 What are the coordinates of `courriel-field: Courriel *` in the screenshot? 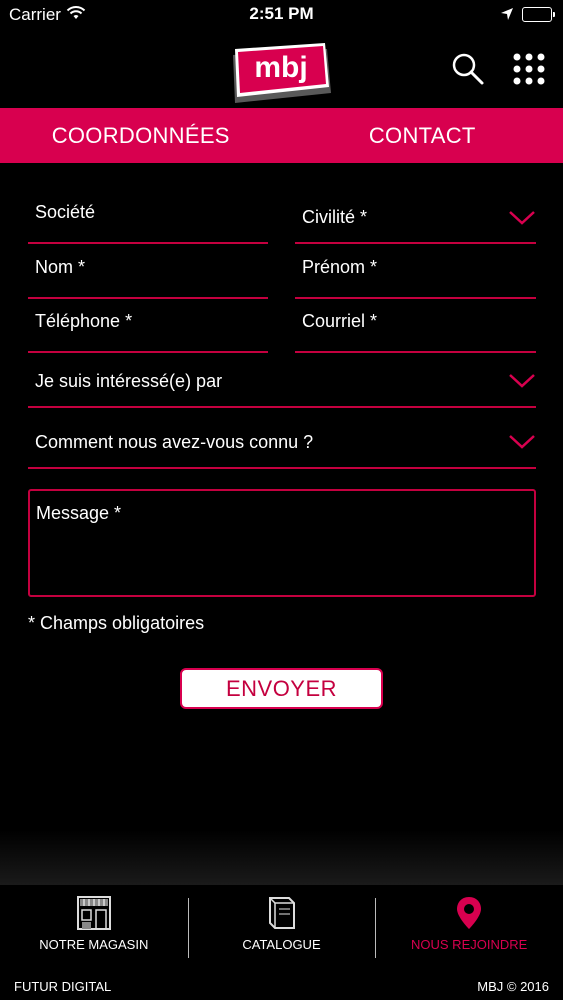 It's located at (415, 326).